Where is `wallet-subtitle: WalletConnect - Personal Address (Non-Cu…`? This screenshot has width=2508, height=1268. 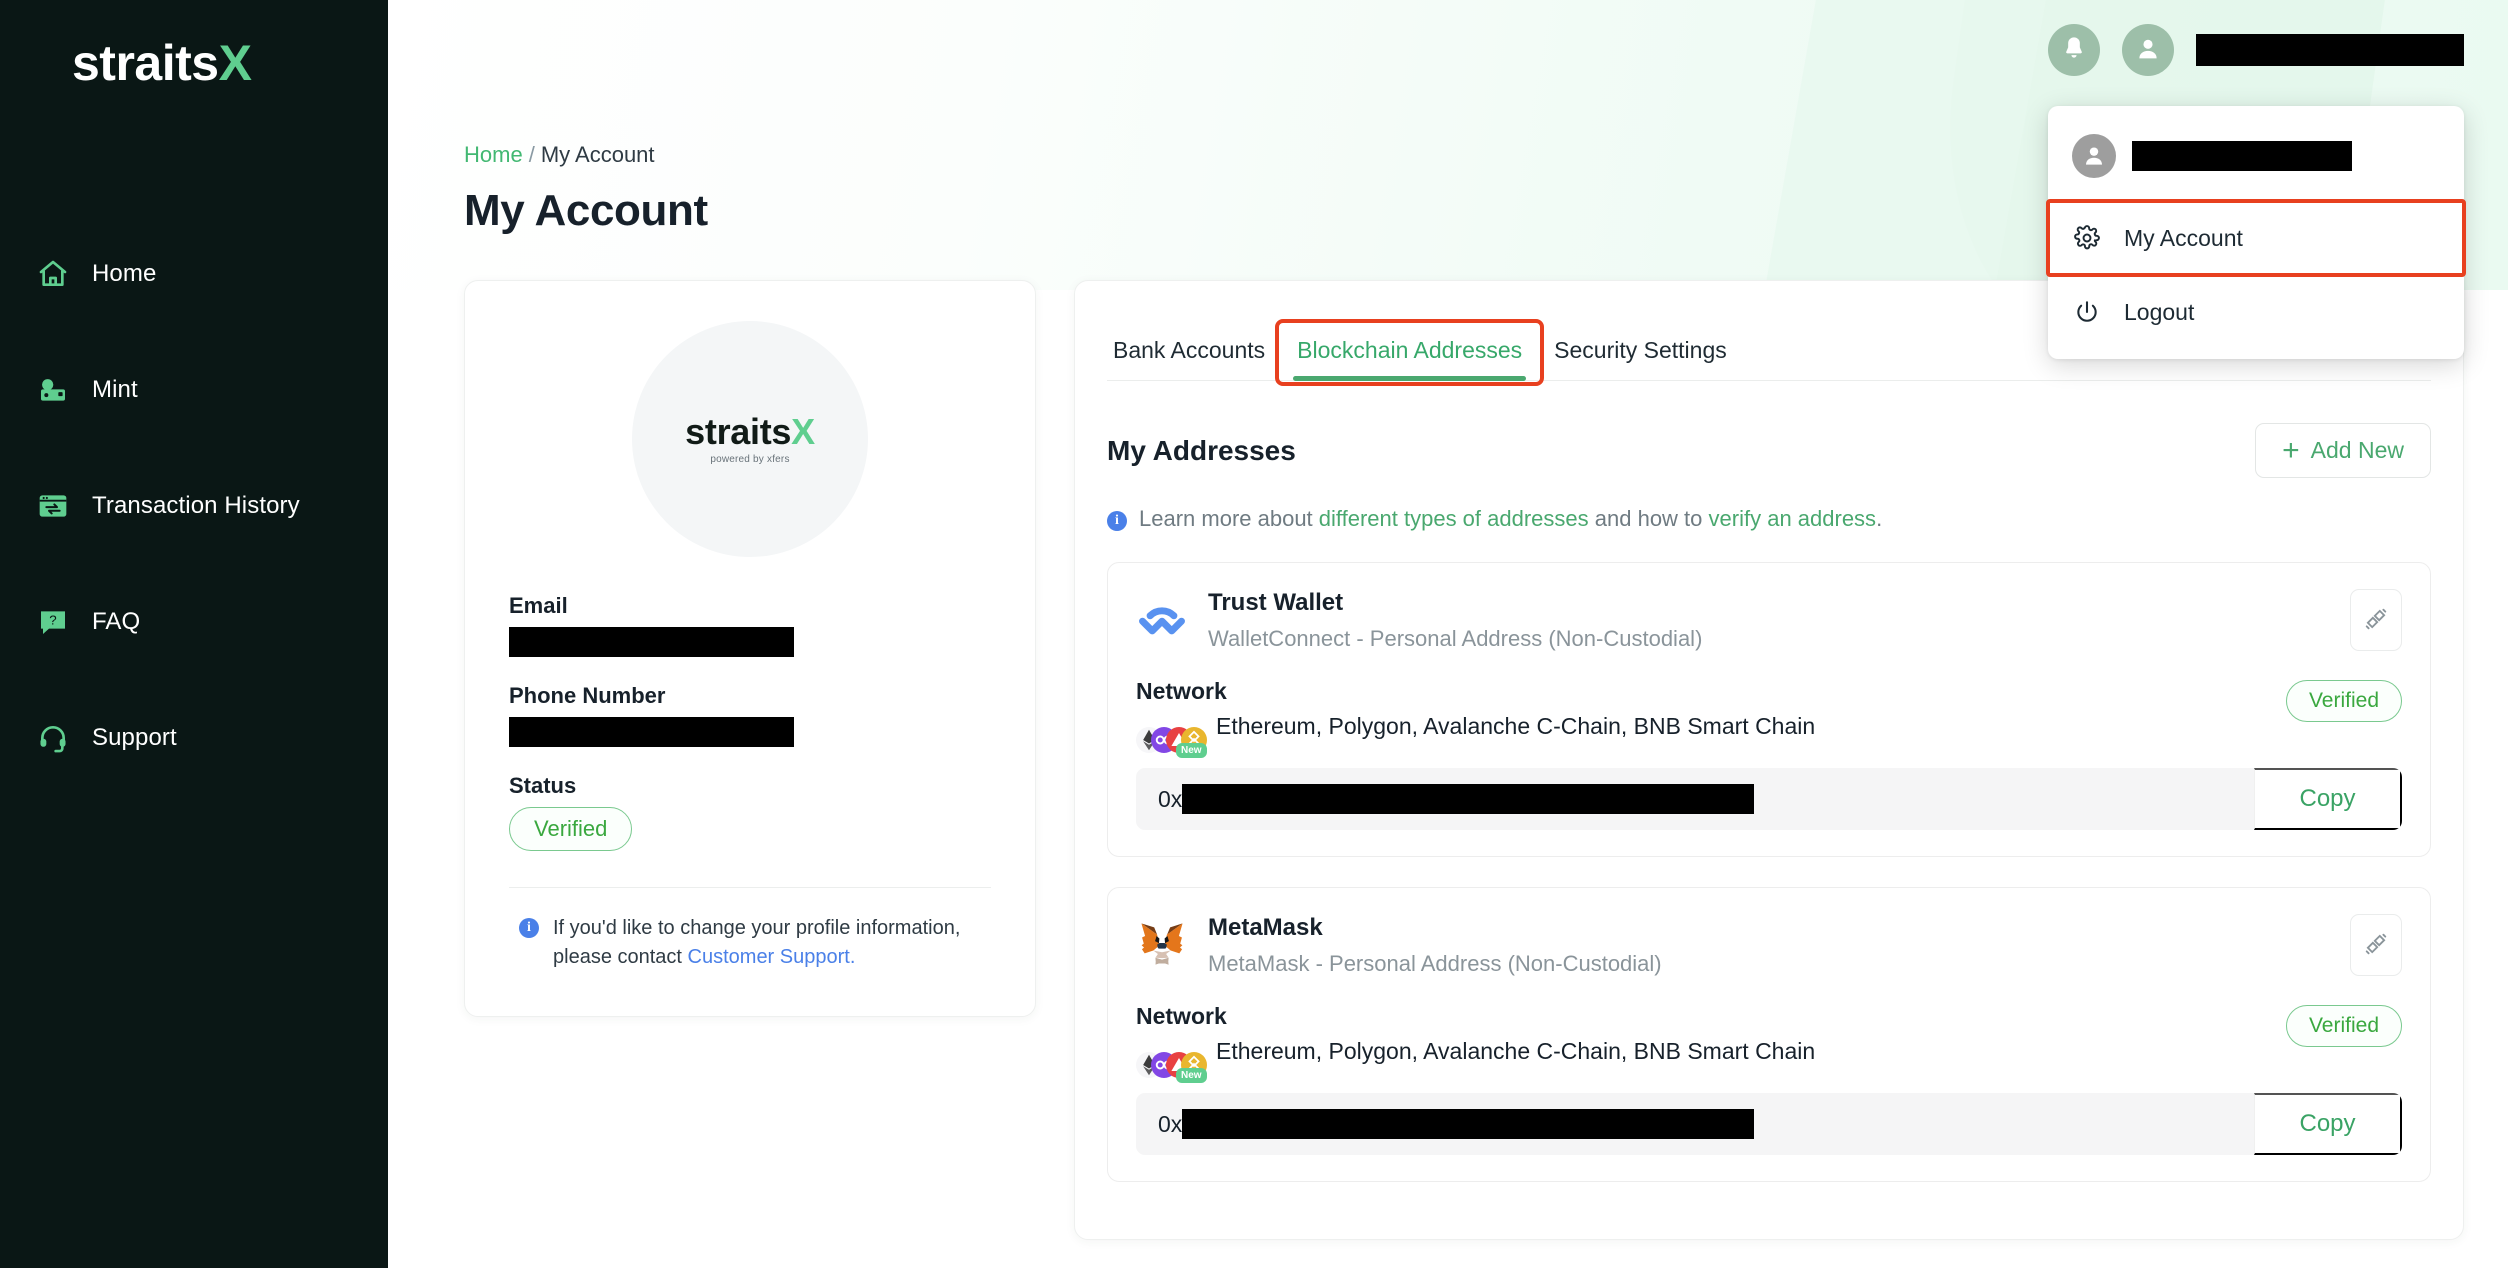 wallet-subtitle: WalletConnect - Personal Address (Non-Cu… is located at coordinates (1455, 638).